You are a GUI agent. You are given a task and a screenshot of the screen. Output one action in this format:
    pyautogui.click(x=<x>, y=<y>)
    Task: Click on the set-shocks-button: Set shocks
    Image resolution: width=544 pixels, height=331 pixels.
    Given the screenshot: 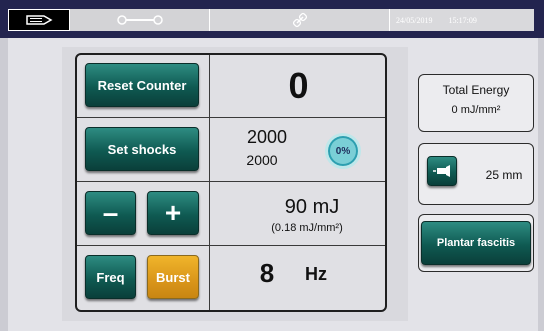 What is the action you would take?
    pyautogui.click(x=142, y=149)
    